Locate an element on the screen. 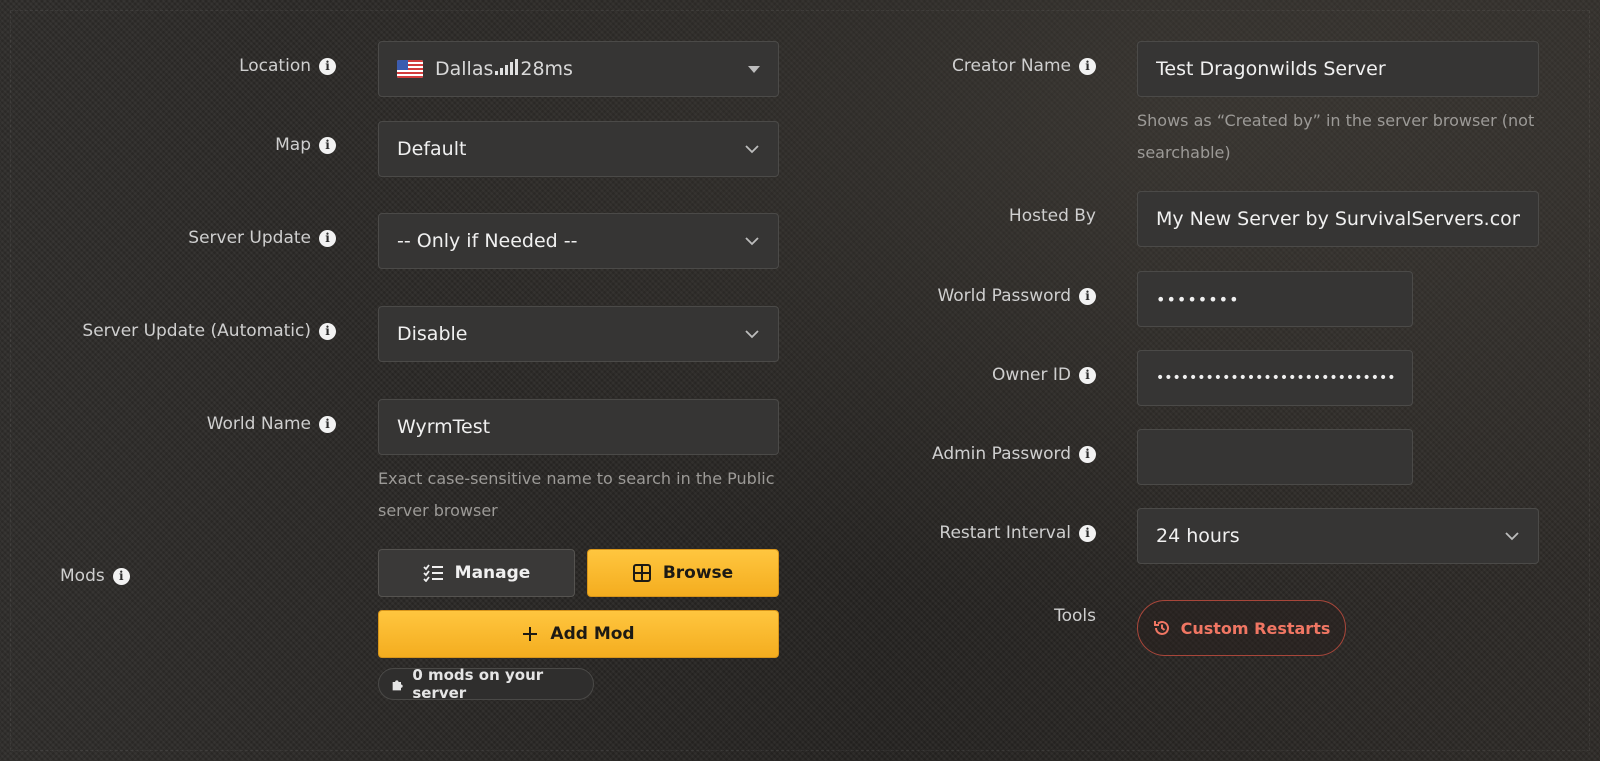 This screenshot has width=1600, height=761. puzzle-icon is located at coordinates (397, 684).